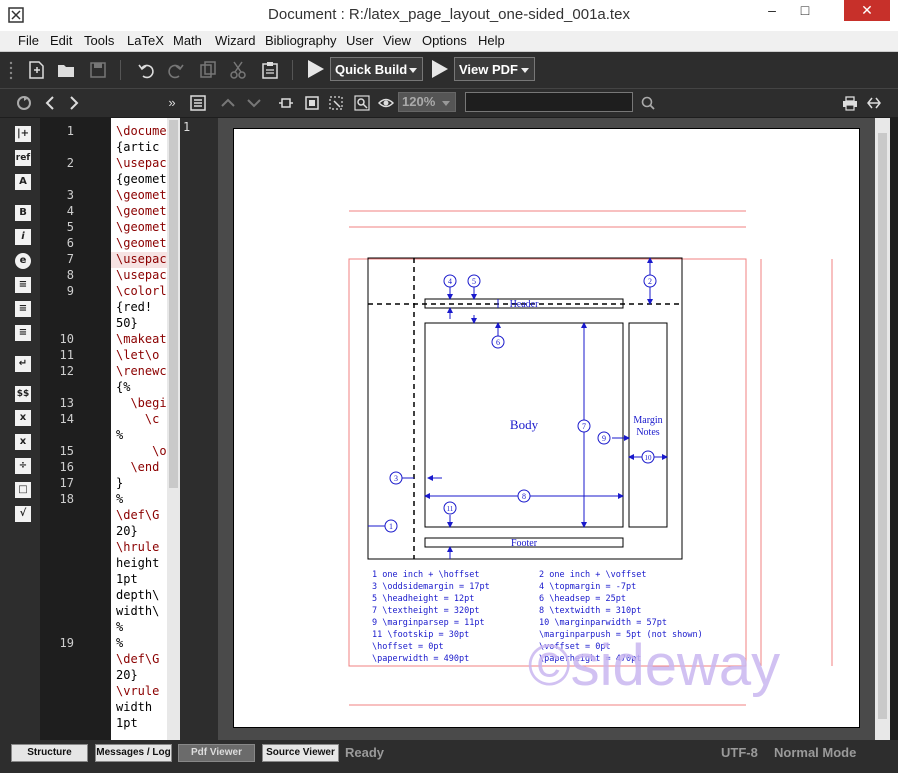  I want to click on double-chevron-icon: », so click(172, 103).